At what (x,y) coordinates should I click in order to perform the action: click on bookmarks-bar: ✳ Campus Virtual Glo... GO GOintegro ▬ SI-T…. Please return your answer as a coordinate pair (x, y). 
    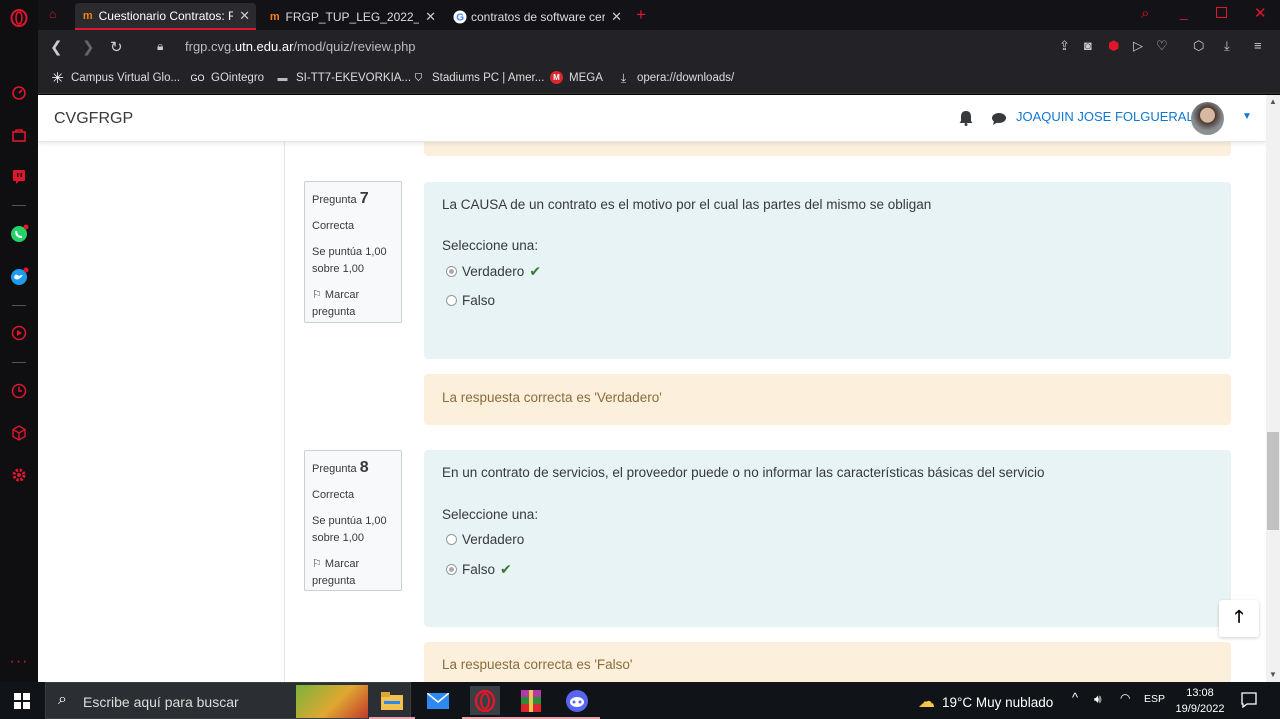
    Looking at the image, I should click on (659, 78).